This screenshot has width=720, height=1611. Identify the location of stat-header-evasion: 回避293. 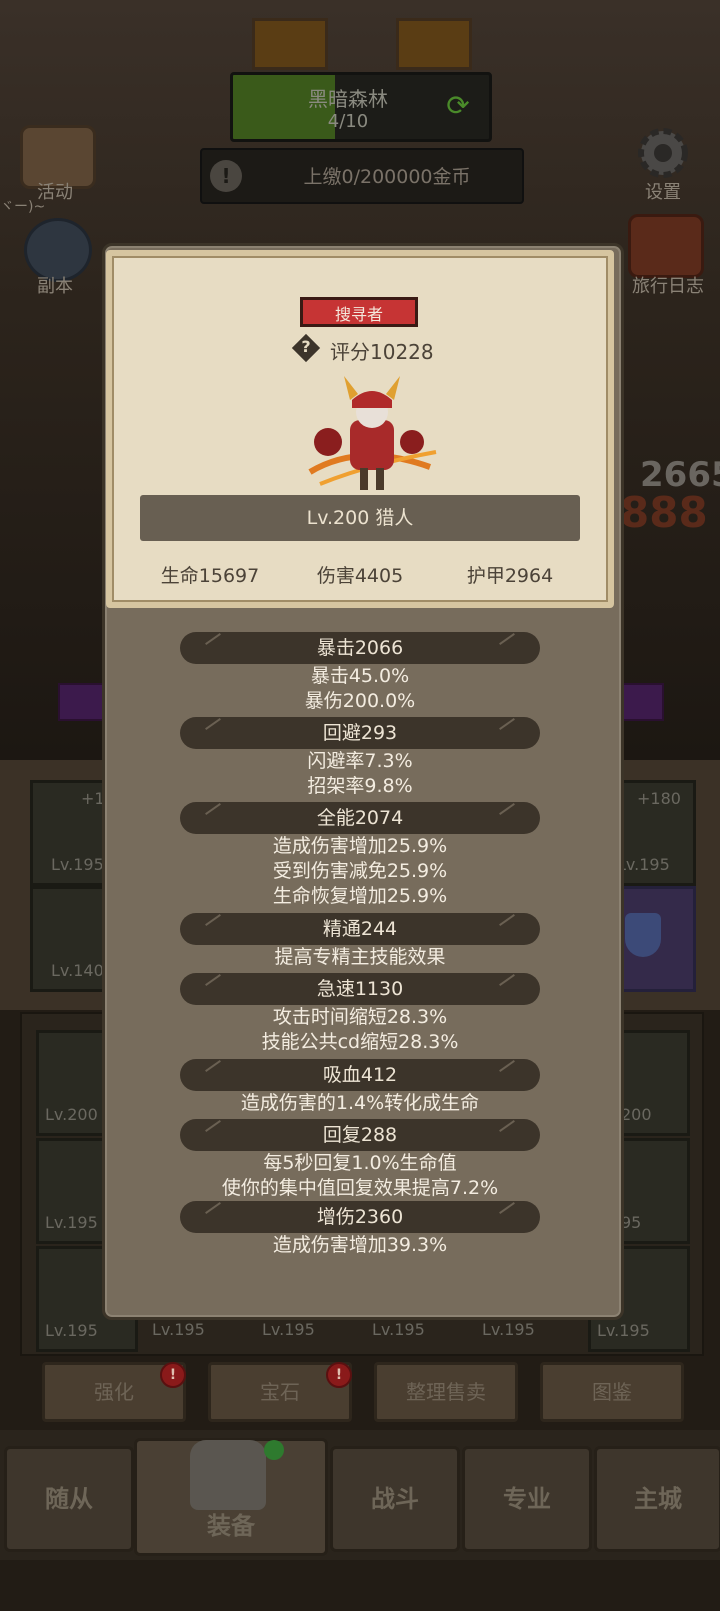
(360, 733).